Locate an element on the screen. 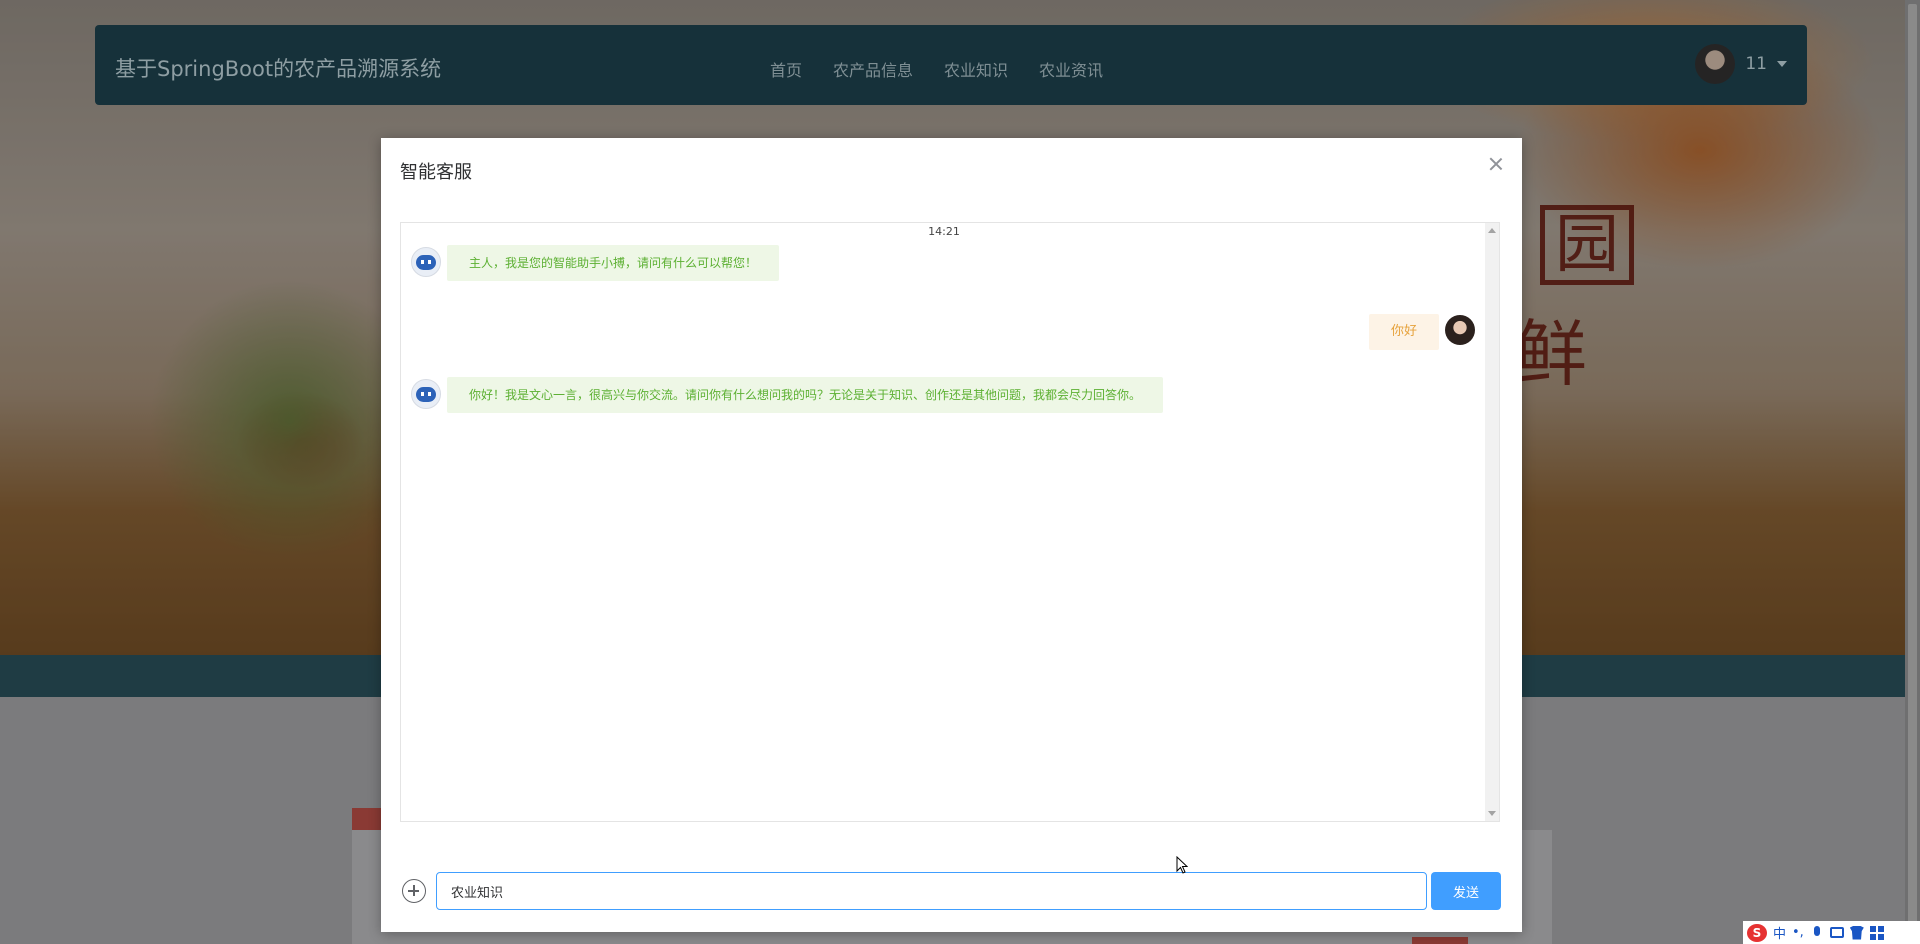 Image resolution: width=1920 pixels, height=944 pixels. scroll-up-icon is located at coordinates (1492, 230).